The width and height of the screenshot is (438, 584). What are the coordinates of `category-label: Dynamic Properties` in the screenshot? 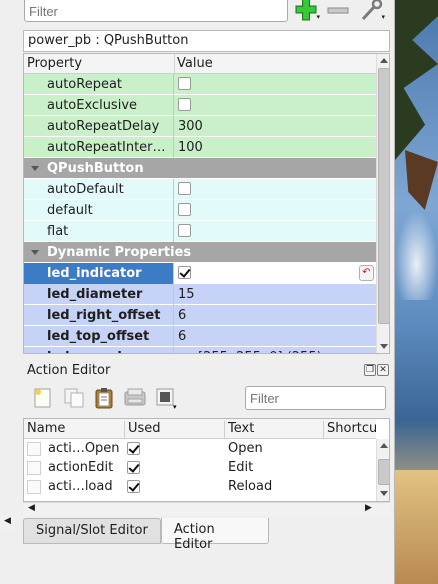 It's located at (119, 252).